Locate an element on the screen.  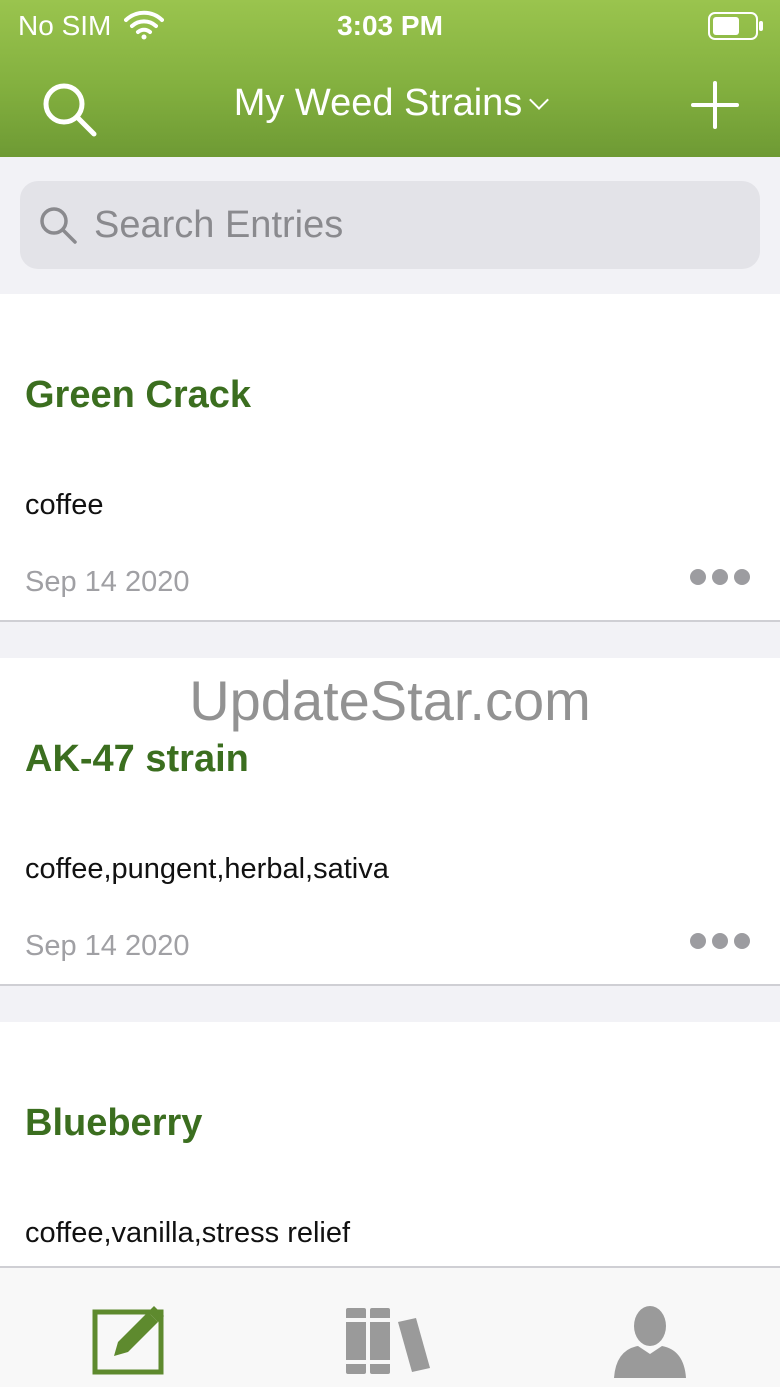
entry-tags: coffee is located at coordinates (64, 505).